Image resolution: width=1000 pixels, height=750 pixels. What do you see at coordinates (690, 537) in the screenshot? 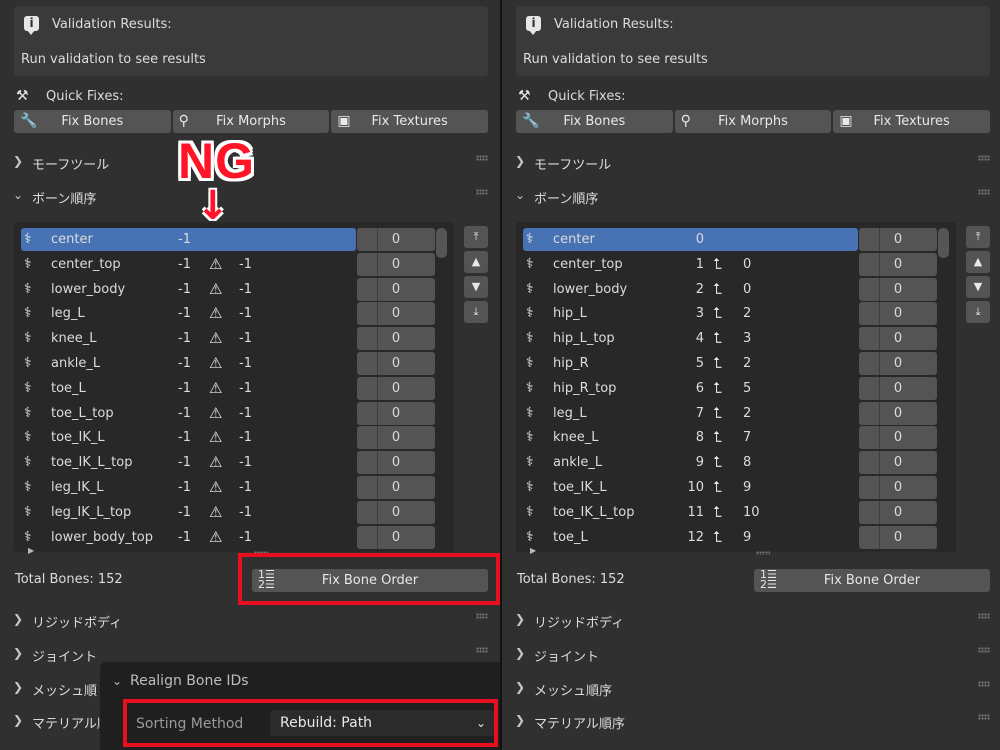
I see `bone-name-cell: ⚕ toe_L 12 ⮤ 9` at bounding box center [690, 537].